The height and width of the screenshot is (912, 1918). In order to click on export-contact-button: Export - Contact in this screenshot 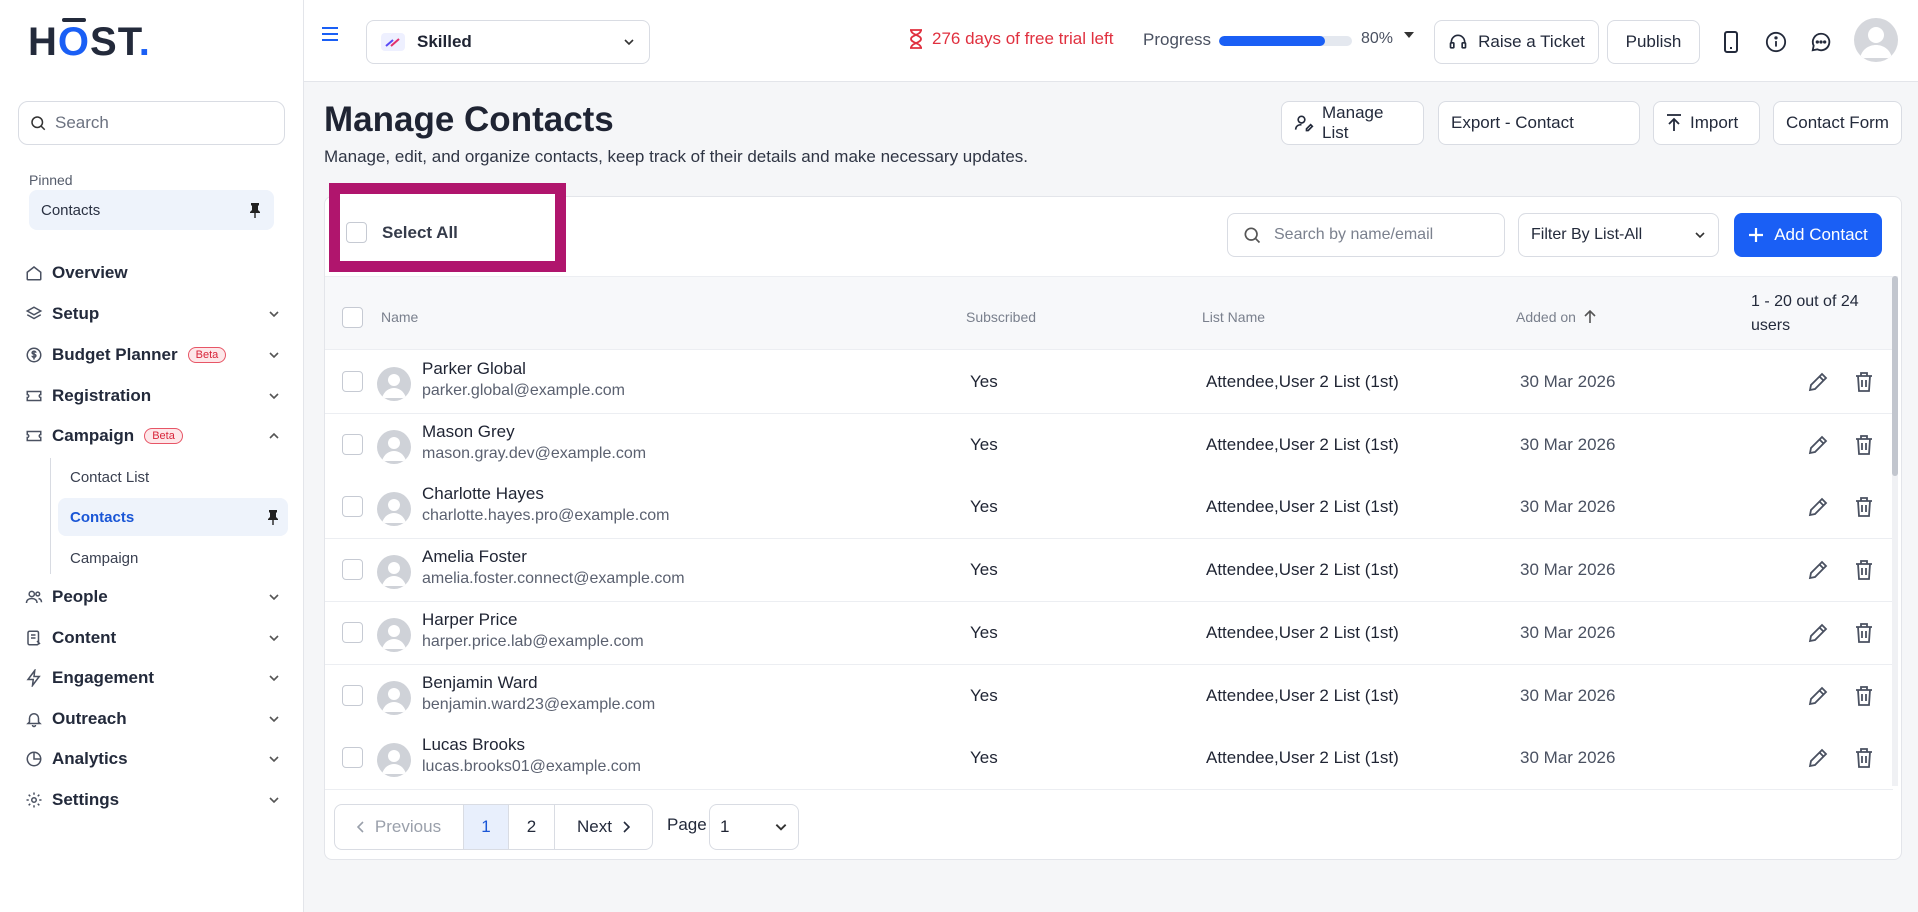, I will do `click(1539, 123)`.